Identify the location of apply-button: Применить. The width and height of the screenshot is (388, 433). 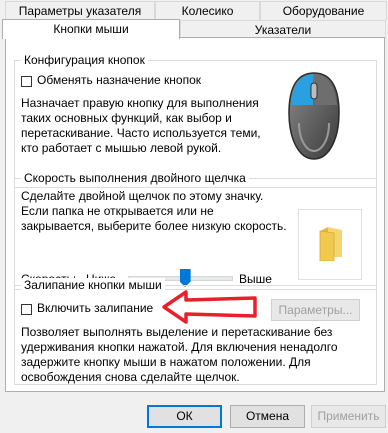
(348, 416).